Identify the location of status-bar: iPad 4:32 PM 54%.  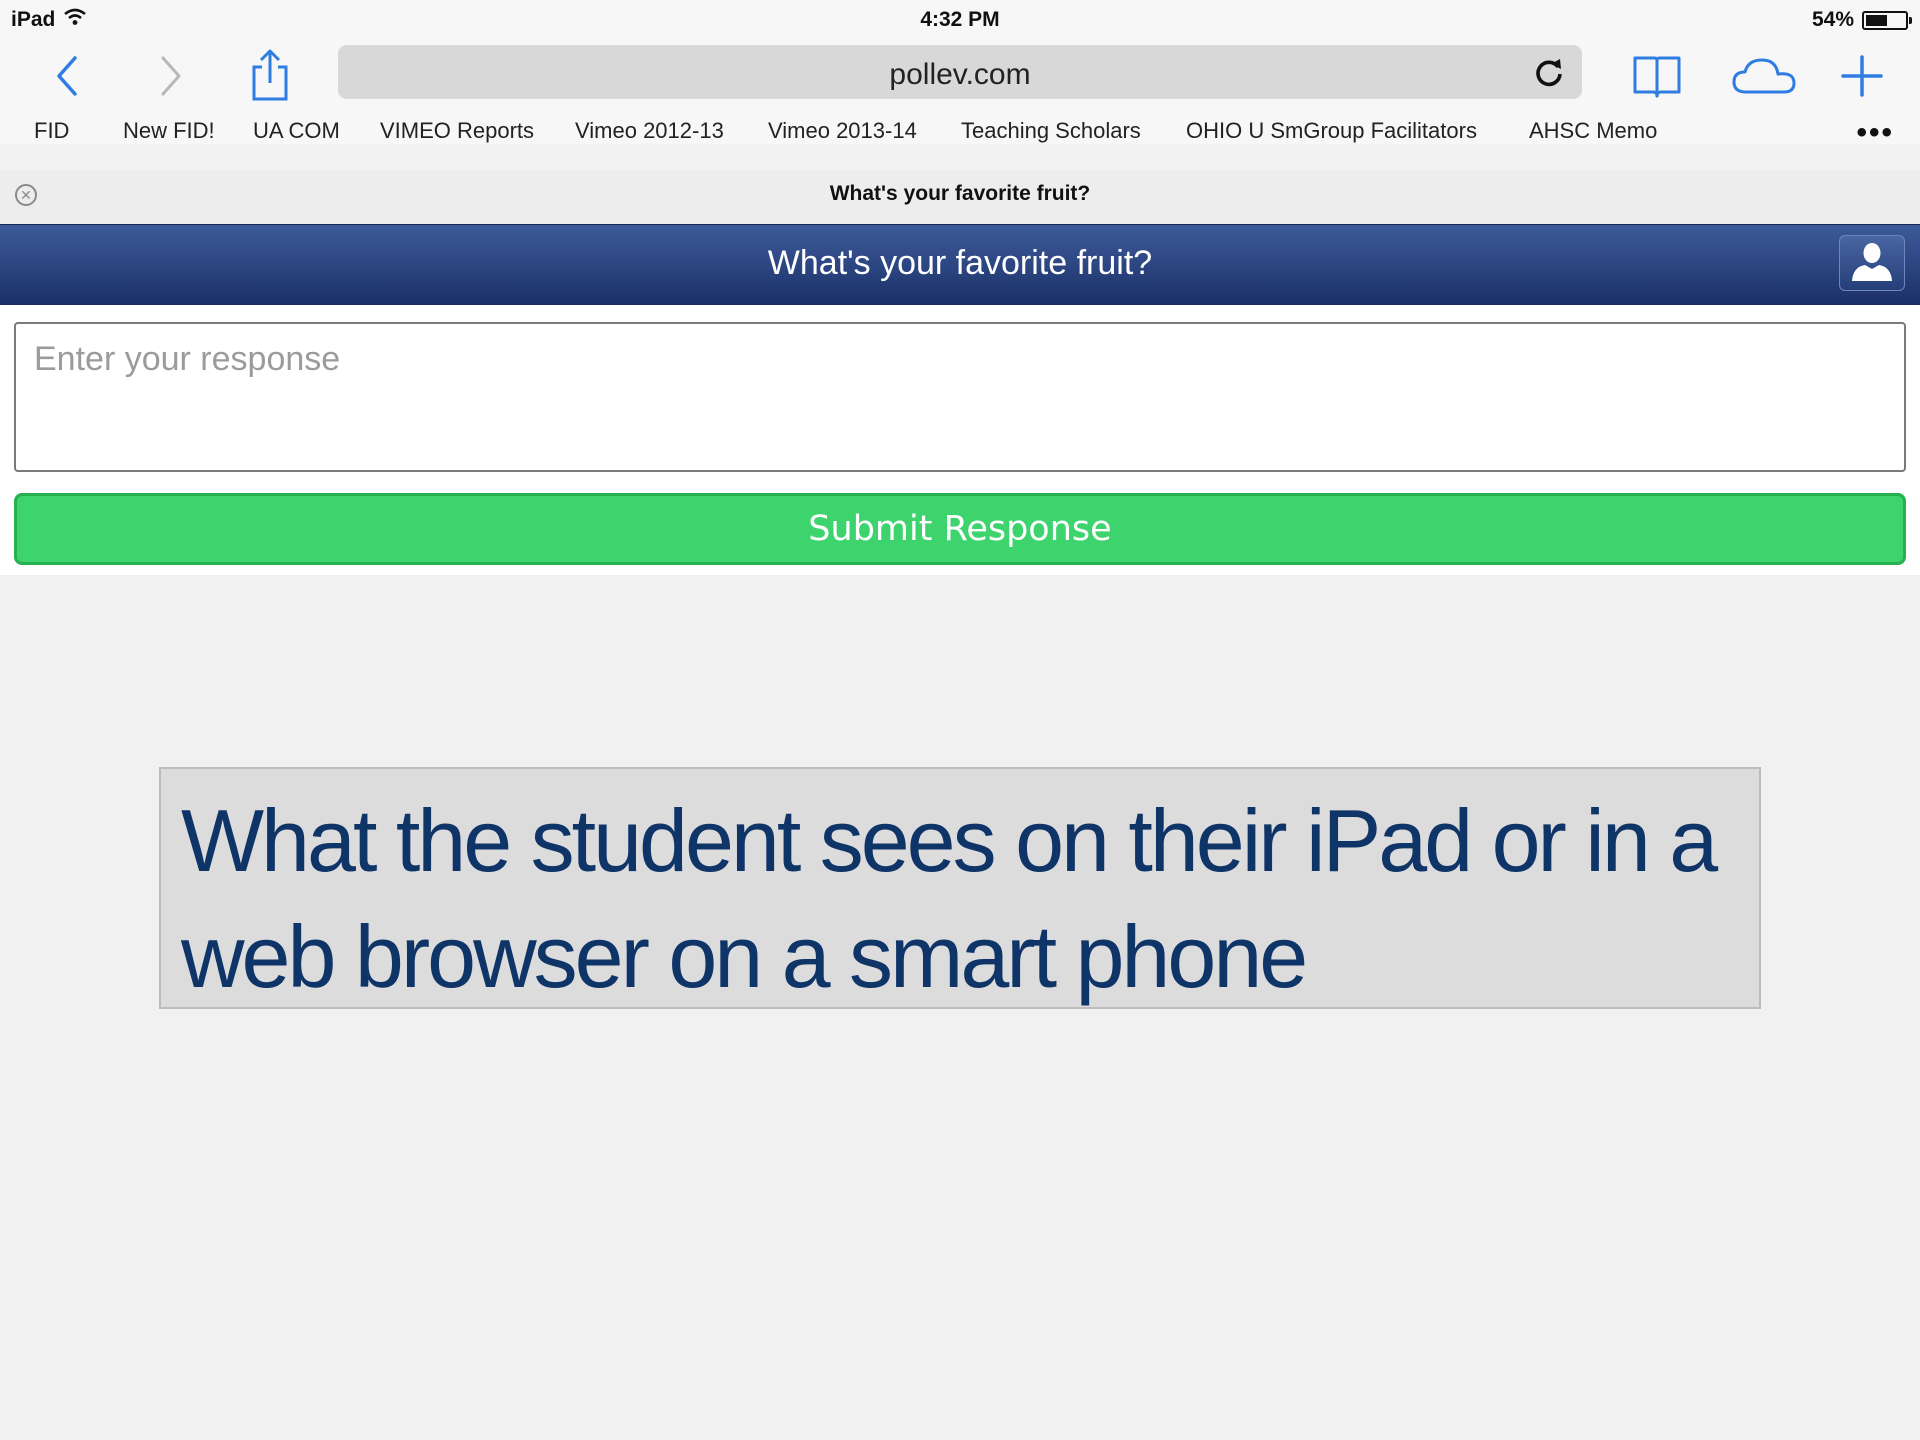
(960, 20).